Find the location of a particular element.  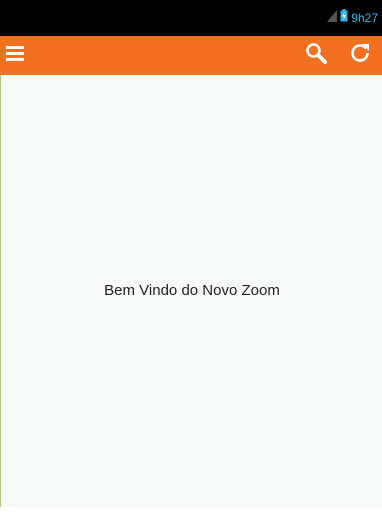

bottom-strip is located at coordinates (191, 509).